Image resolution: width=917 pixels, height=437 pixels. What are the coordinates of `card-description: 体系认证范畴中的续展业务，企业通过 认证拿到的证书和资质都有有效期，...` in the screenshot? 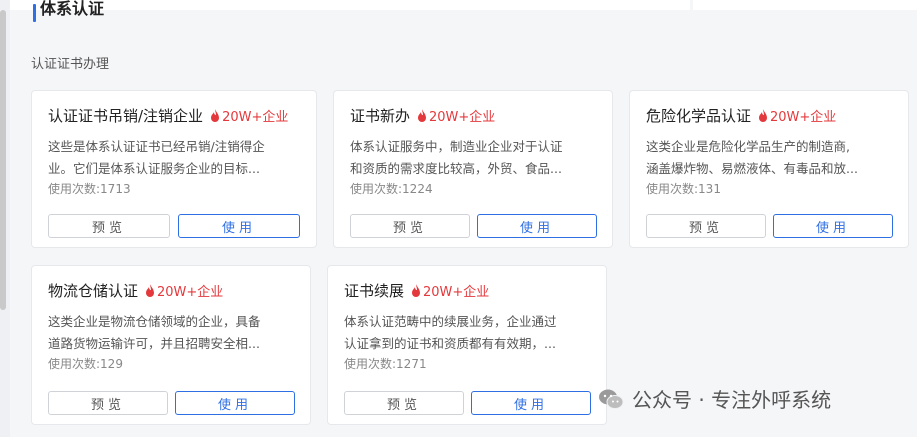 It's located at (471, 333).